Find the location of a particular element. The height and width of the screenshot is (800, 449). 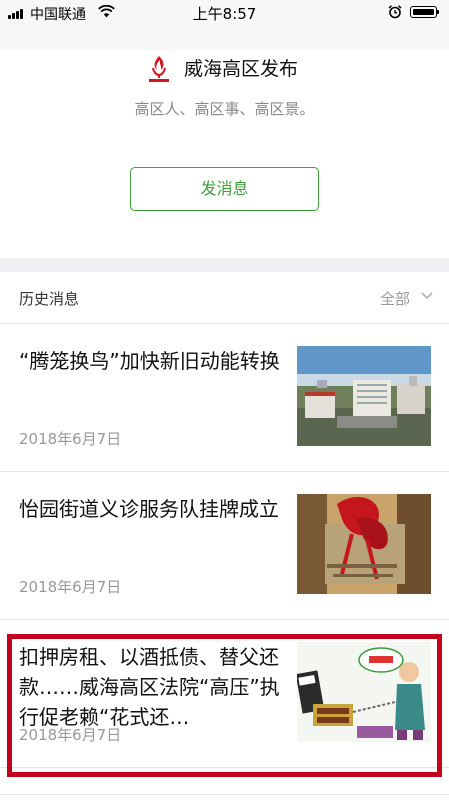

clock-time: 上午8:57 is located at coordinates (224, 14).